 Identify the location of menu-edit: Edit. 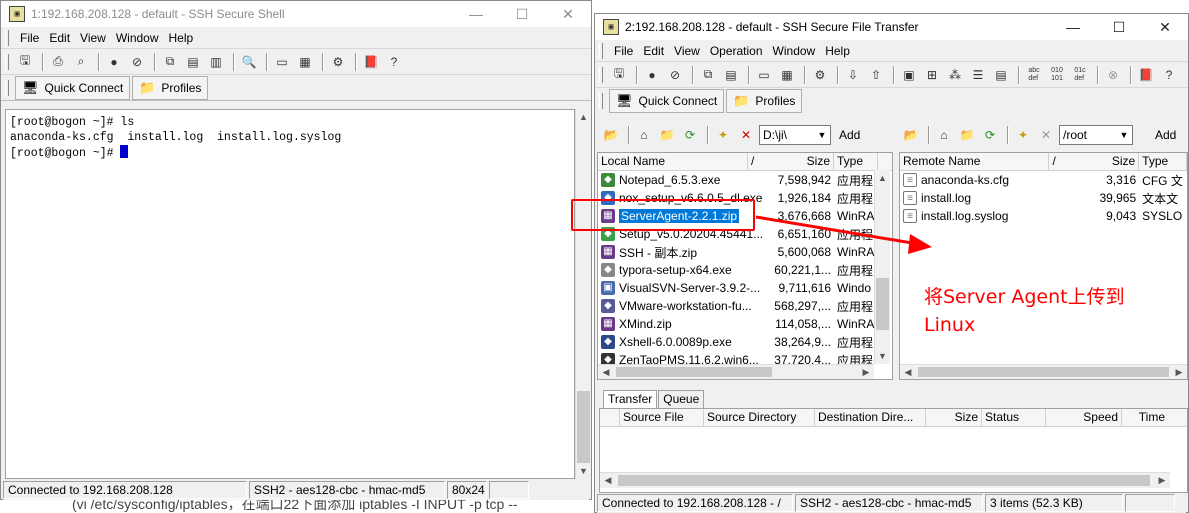
(653, 51).